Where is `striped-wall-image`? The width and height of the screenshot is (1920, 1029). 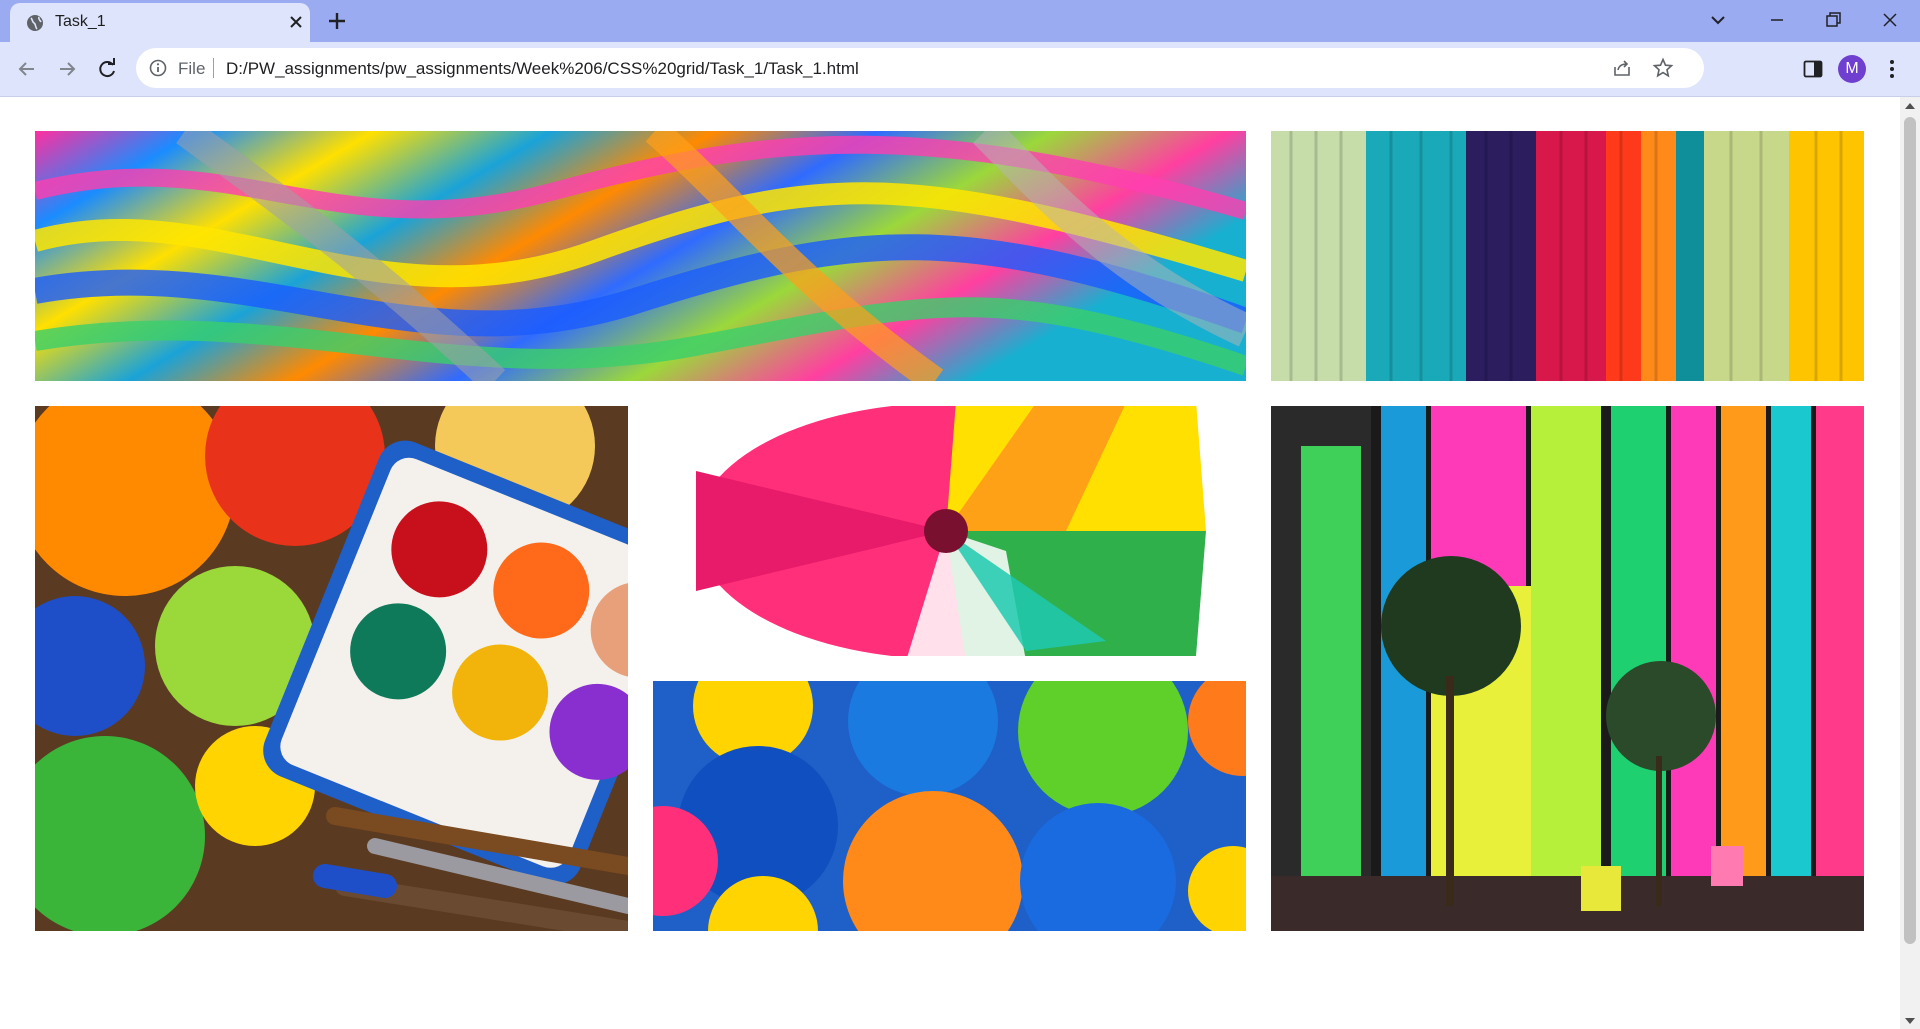 striped-wall-image is located at coordinates (1567, 256).